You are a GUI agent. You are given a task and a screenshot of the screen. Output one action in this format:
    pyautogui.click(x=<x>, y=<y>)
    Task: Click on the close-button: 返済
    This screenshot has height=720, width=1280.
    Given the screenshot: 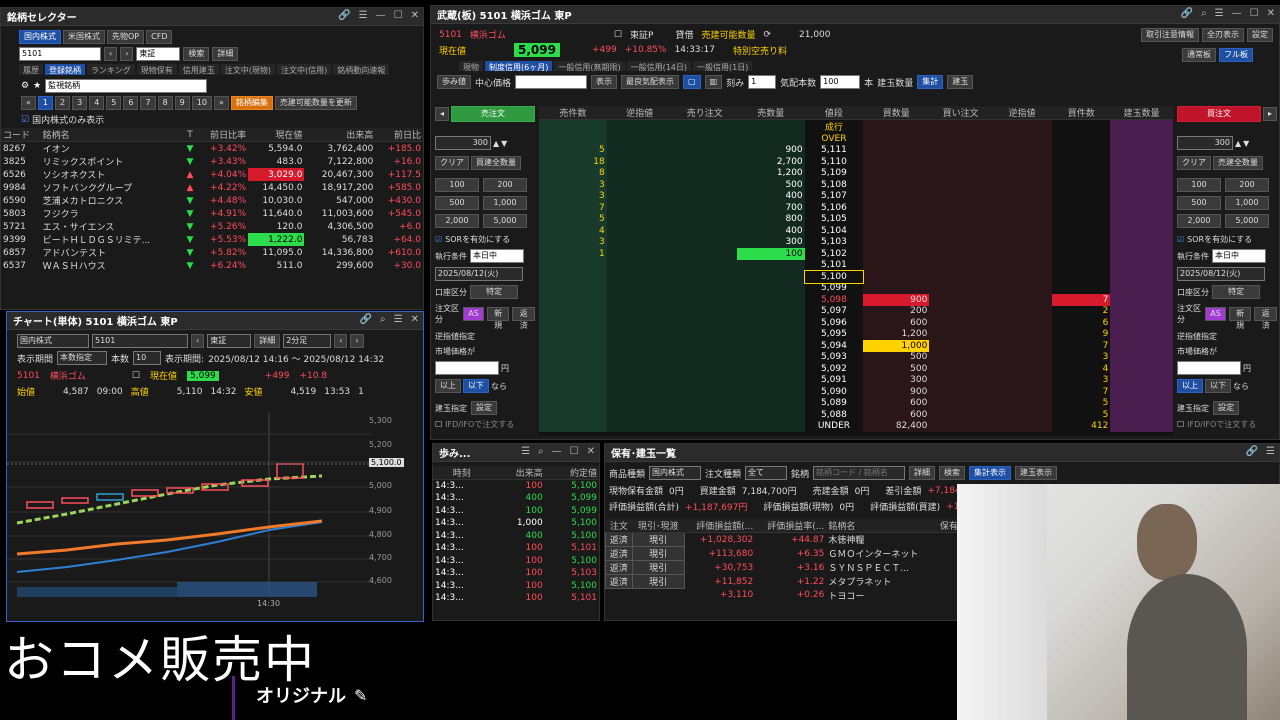 What is the action you would take?
    pyautogui.click(x=523, y=318)
    